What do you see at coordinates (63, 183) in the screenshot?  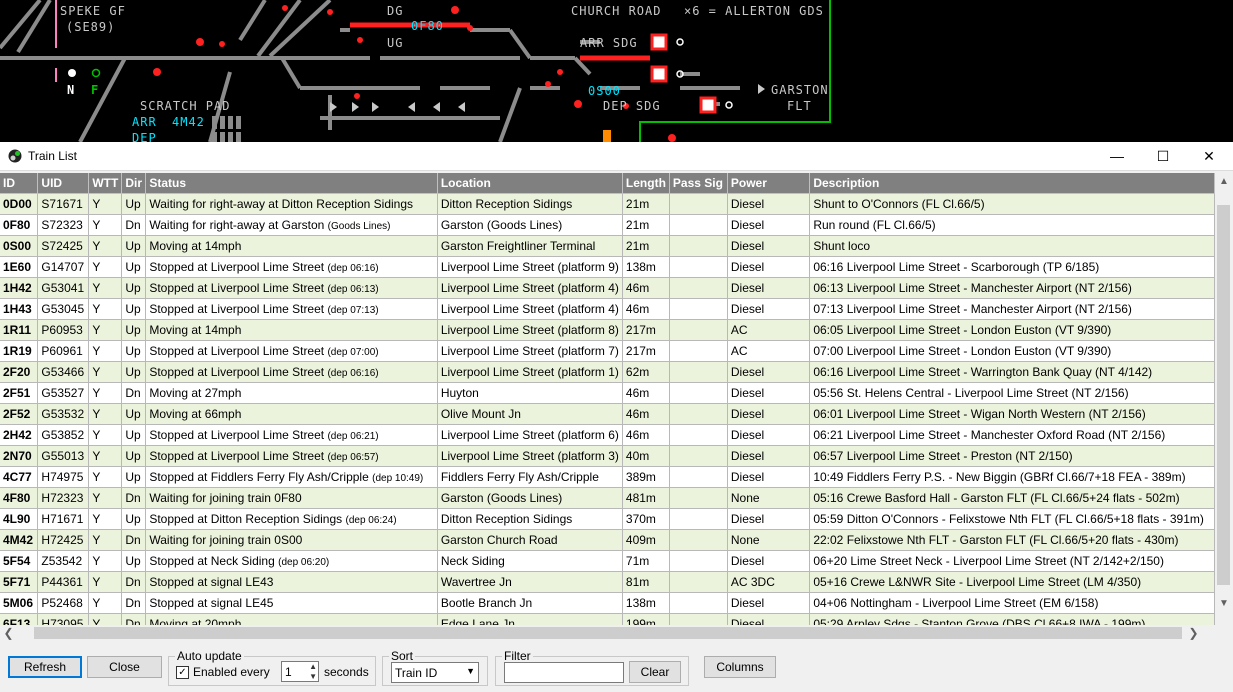 I see `col-header-uid: UID` at bounding box center [63, 183].